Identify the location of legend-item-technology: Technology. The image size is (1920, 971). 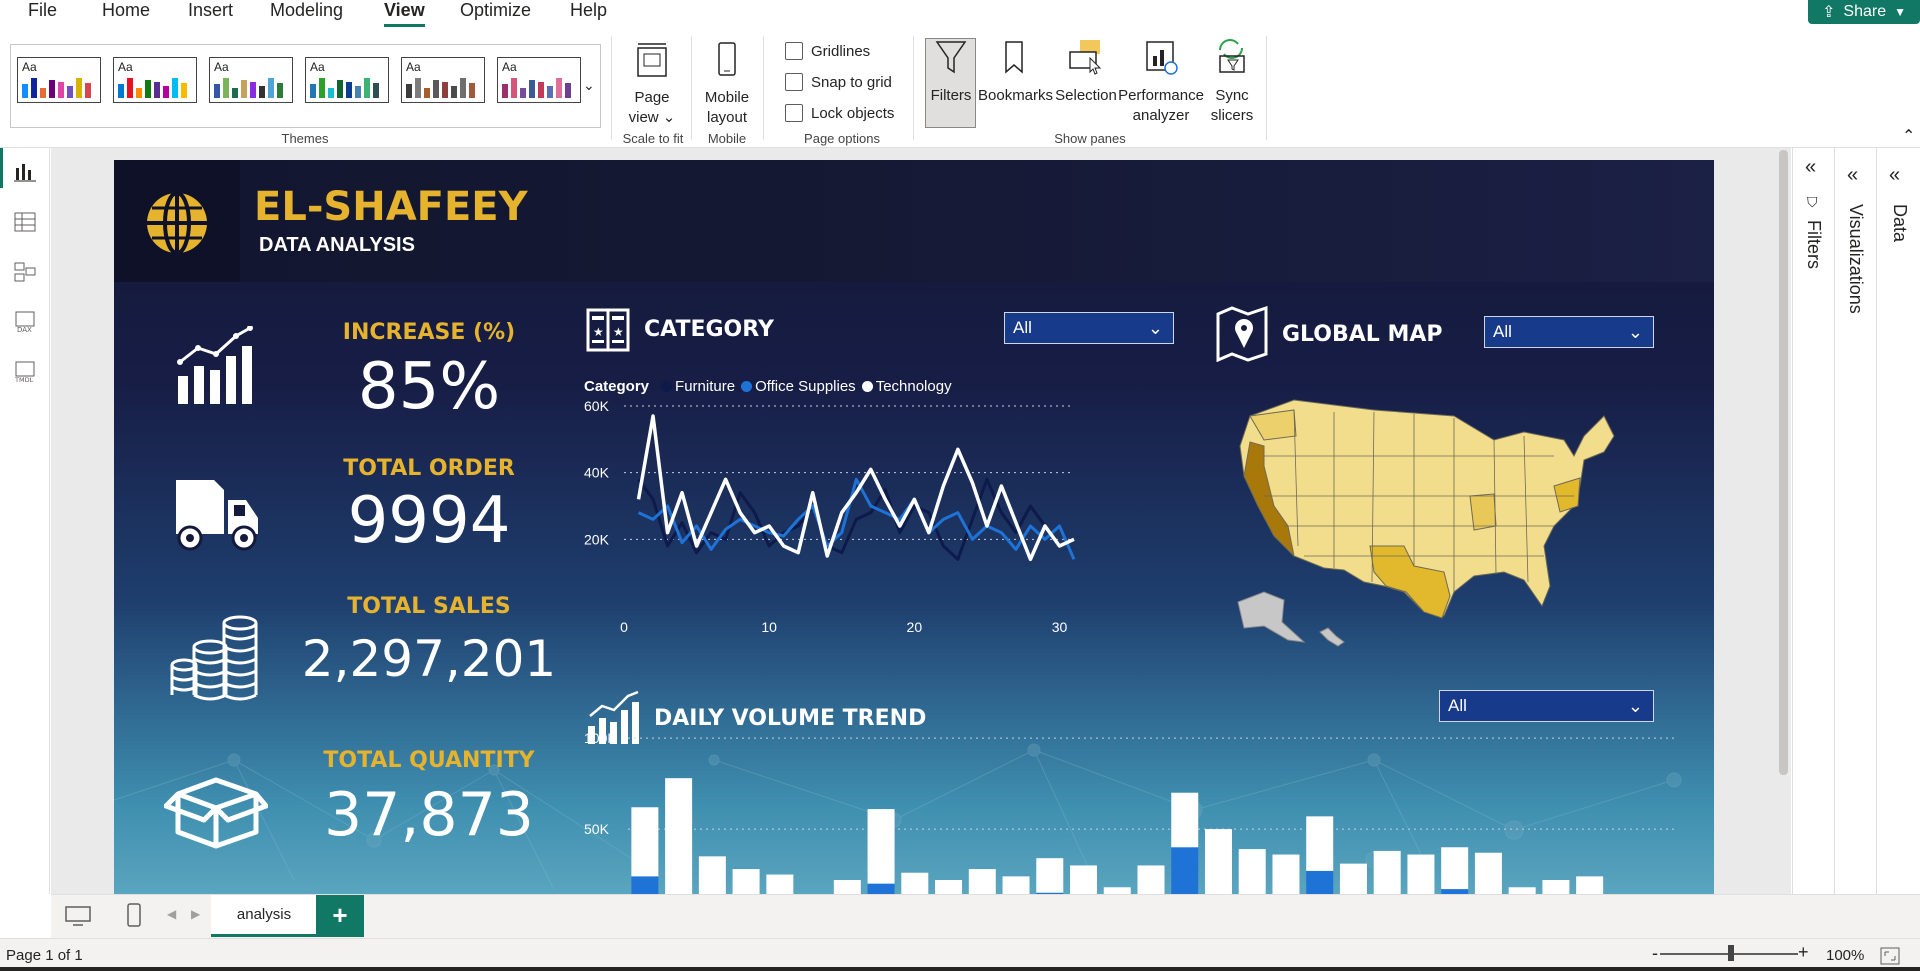
(906, 386).